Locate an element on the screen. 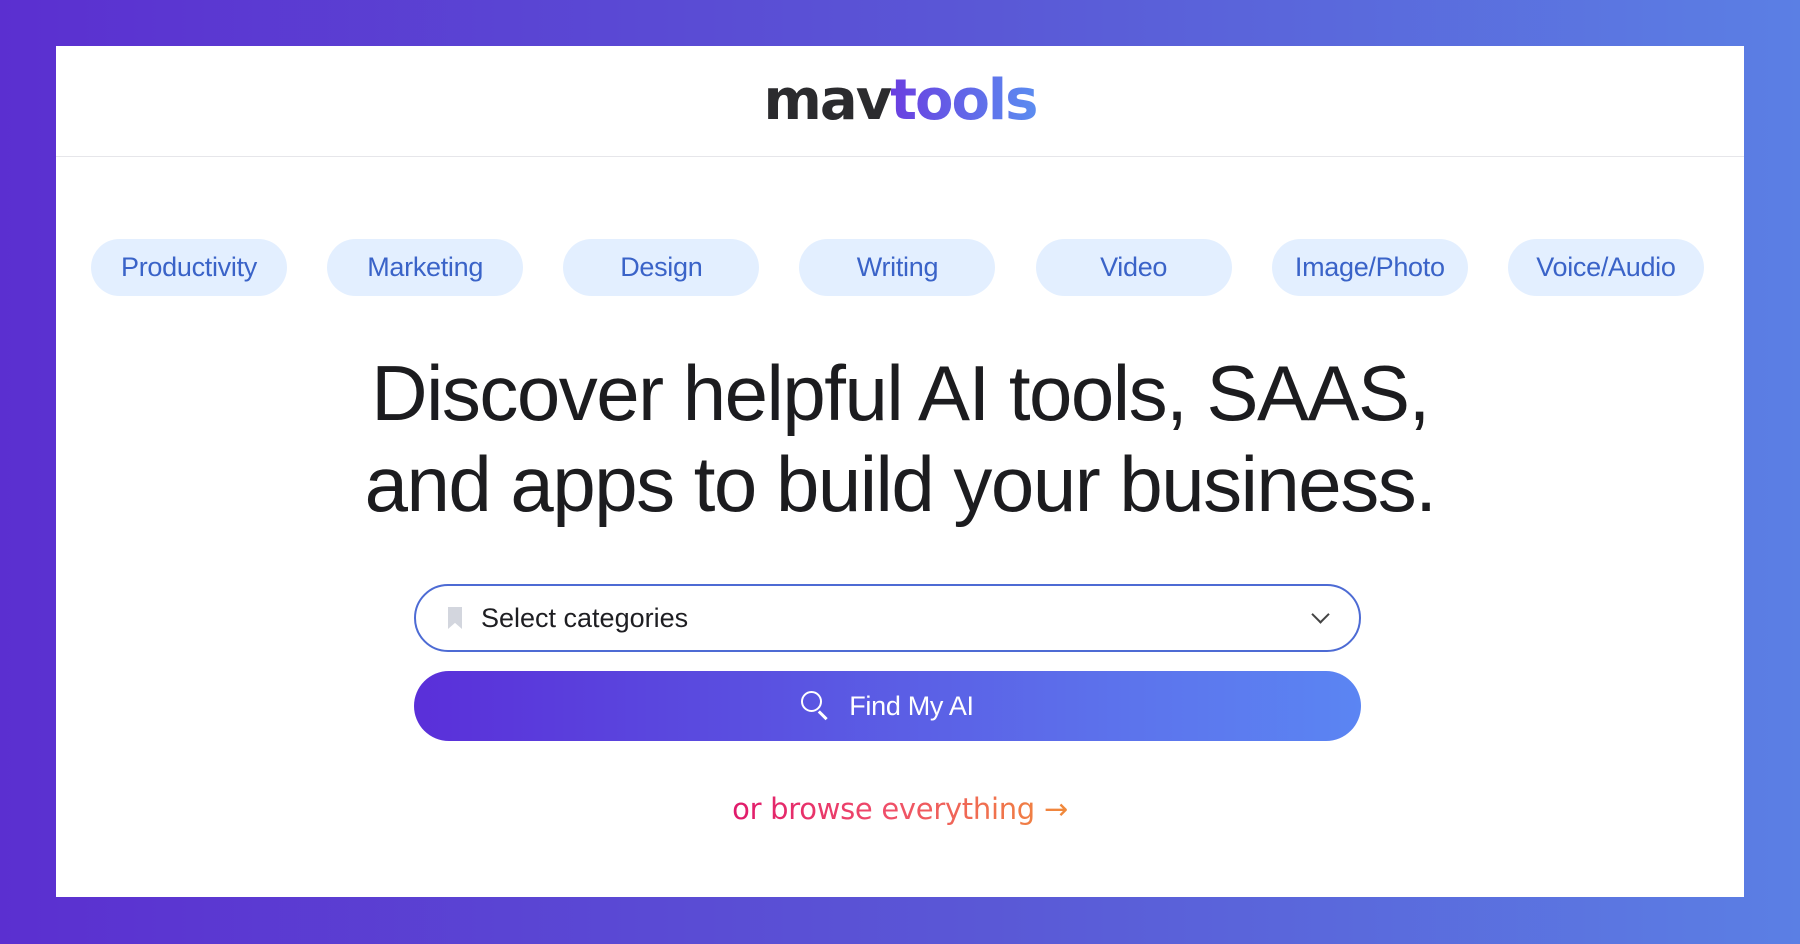 The image size is (1800, 944). browse-container: or browse everything → is located at coordinates (900, 809).